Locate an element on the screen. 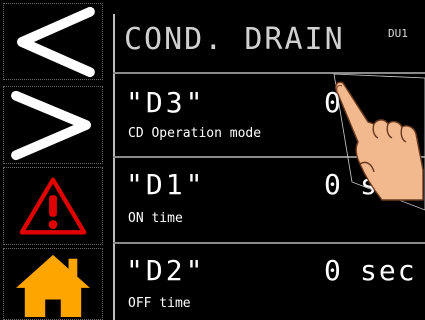 This screenshot has width=425, height=320. param-label-d2: OFF time is located at coordinates (159, 303).